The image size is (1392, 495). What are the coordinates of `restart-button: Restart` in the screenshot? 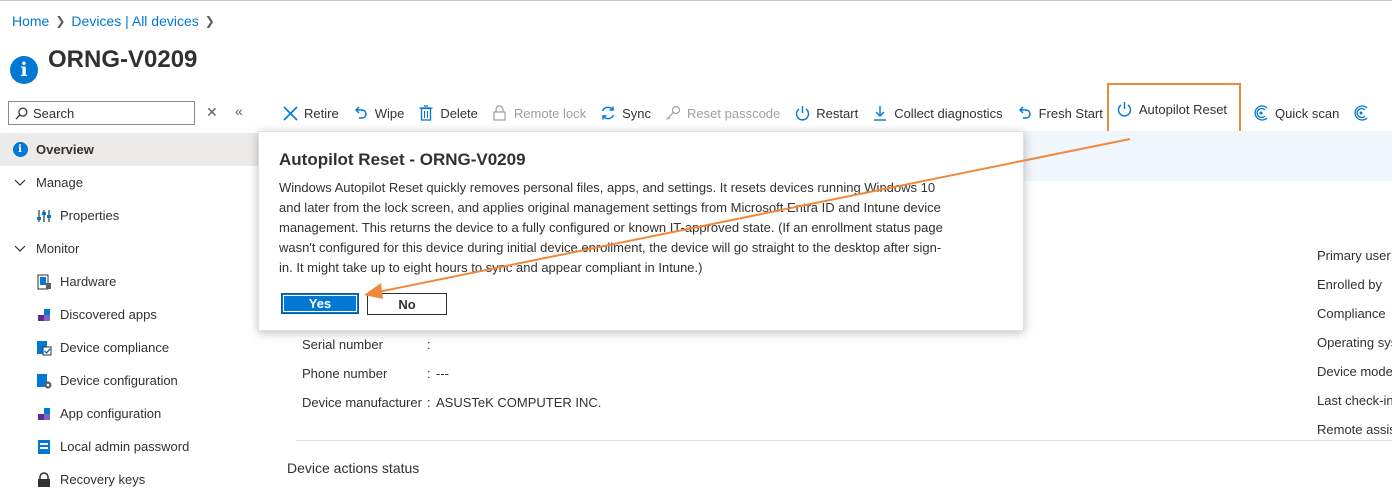 It's located at (826, 113).